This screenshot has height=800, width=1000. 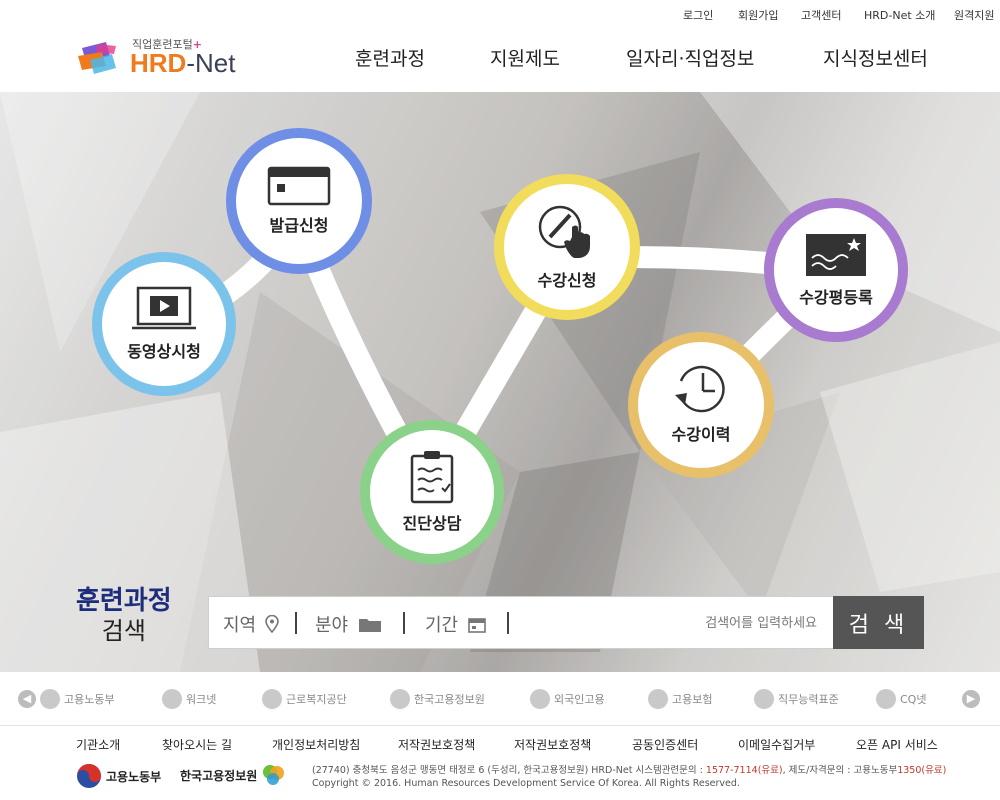 What do you see at coordinates (27, 699) in the screenshot?
I see `prev-arrow-icon: ◀` at bounding box center [27, 699].